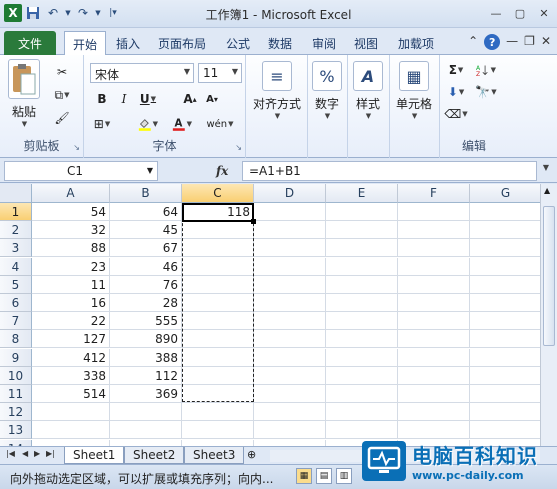 The width and height of the screenshot is (557, 489). I want to click on tab-addins: 加载项, so click(416, 43).